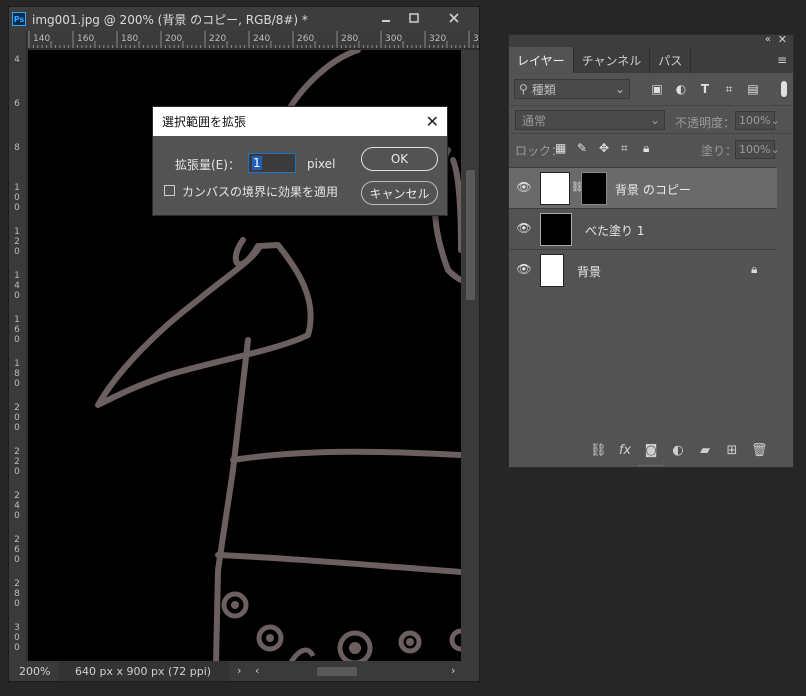 This screenshot has height=696, width=806. What do you see at coordinates (646, 148) in the screenshot?
I see `lock-all-icon: 🔒︎` at bounding box center [646, 148].